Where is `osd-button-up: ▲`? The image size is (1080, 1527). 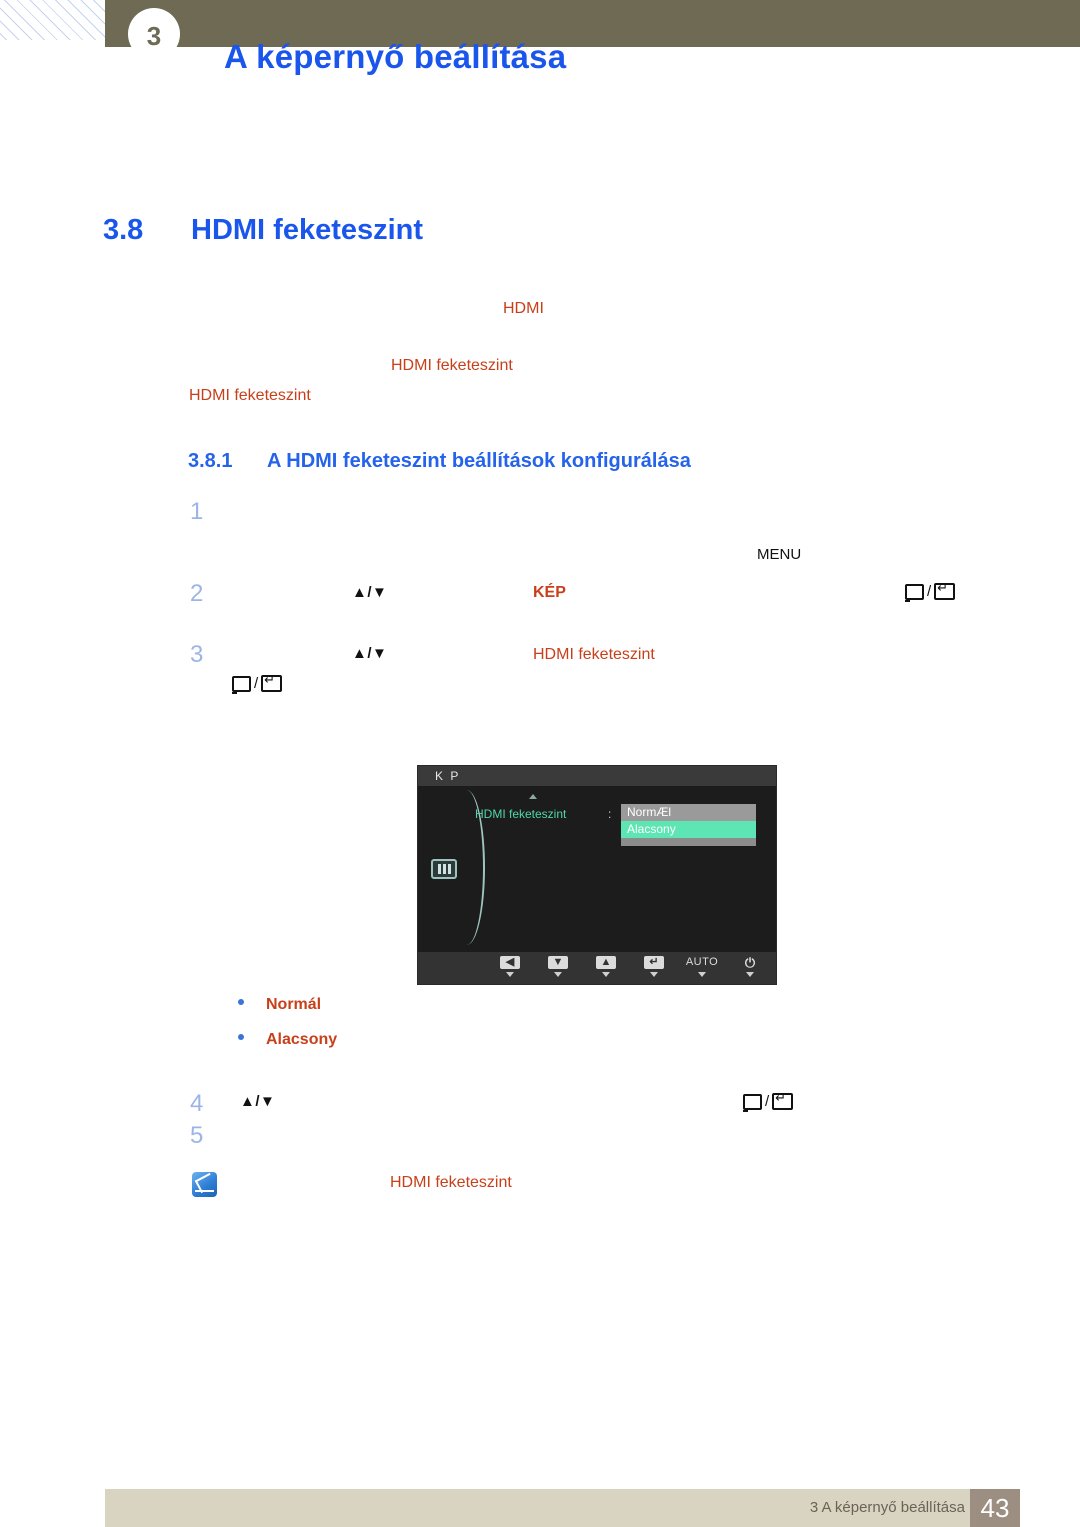 osd-button-up: ▲ is located at coordinates (606, 966).